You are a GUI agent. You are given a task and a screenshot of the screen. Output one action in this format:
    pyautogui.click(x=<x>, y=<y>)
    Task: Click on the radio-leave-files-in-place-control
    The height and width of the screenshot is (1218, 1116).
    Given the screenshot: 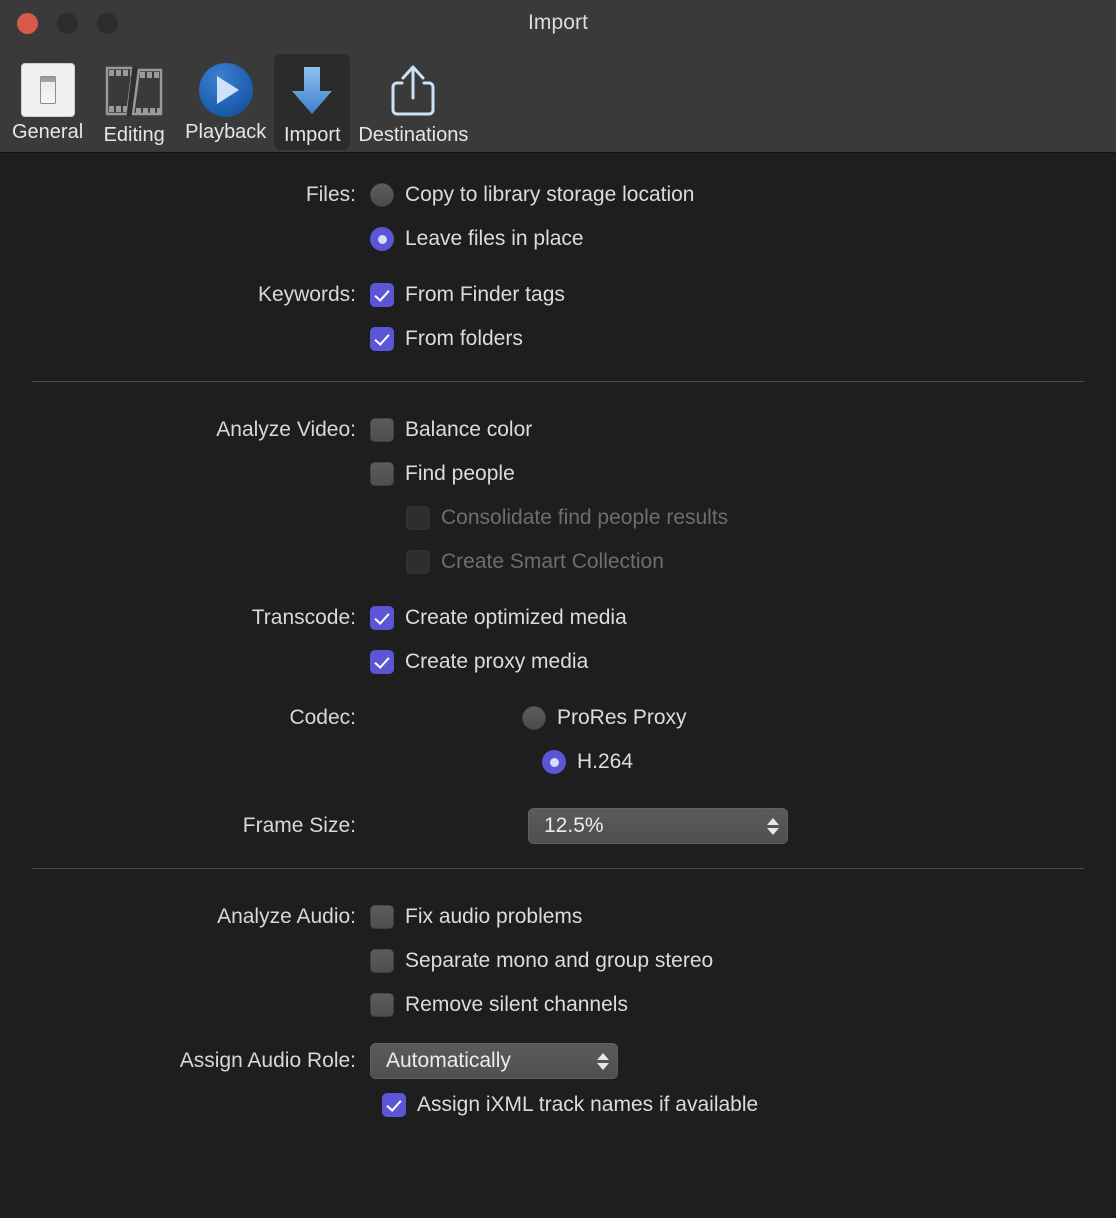 What is the action you would take?
    pyautogui.click(x=382, y=239)
    